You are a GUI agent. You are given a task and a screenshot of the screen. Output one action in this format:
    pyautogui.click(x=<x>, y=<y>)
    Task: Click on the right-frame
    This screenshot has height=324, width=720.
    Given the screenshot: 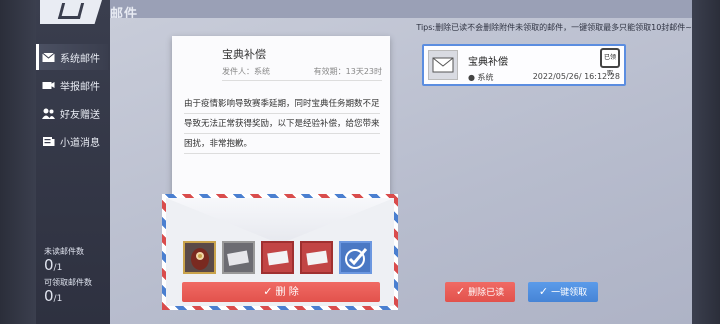 What is the action you would take?
    pyautogui.click(x=706, y=162)
    